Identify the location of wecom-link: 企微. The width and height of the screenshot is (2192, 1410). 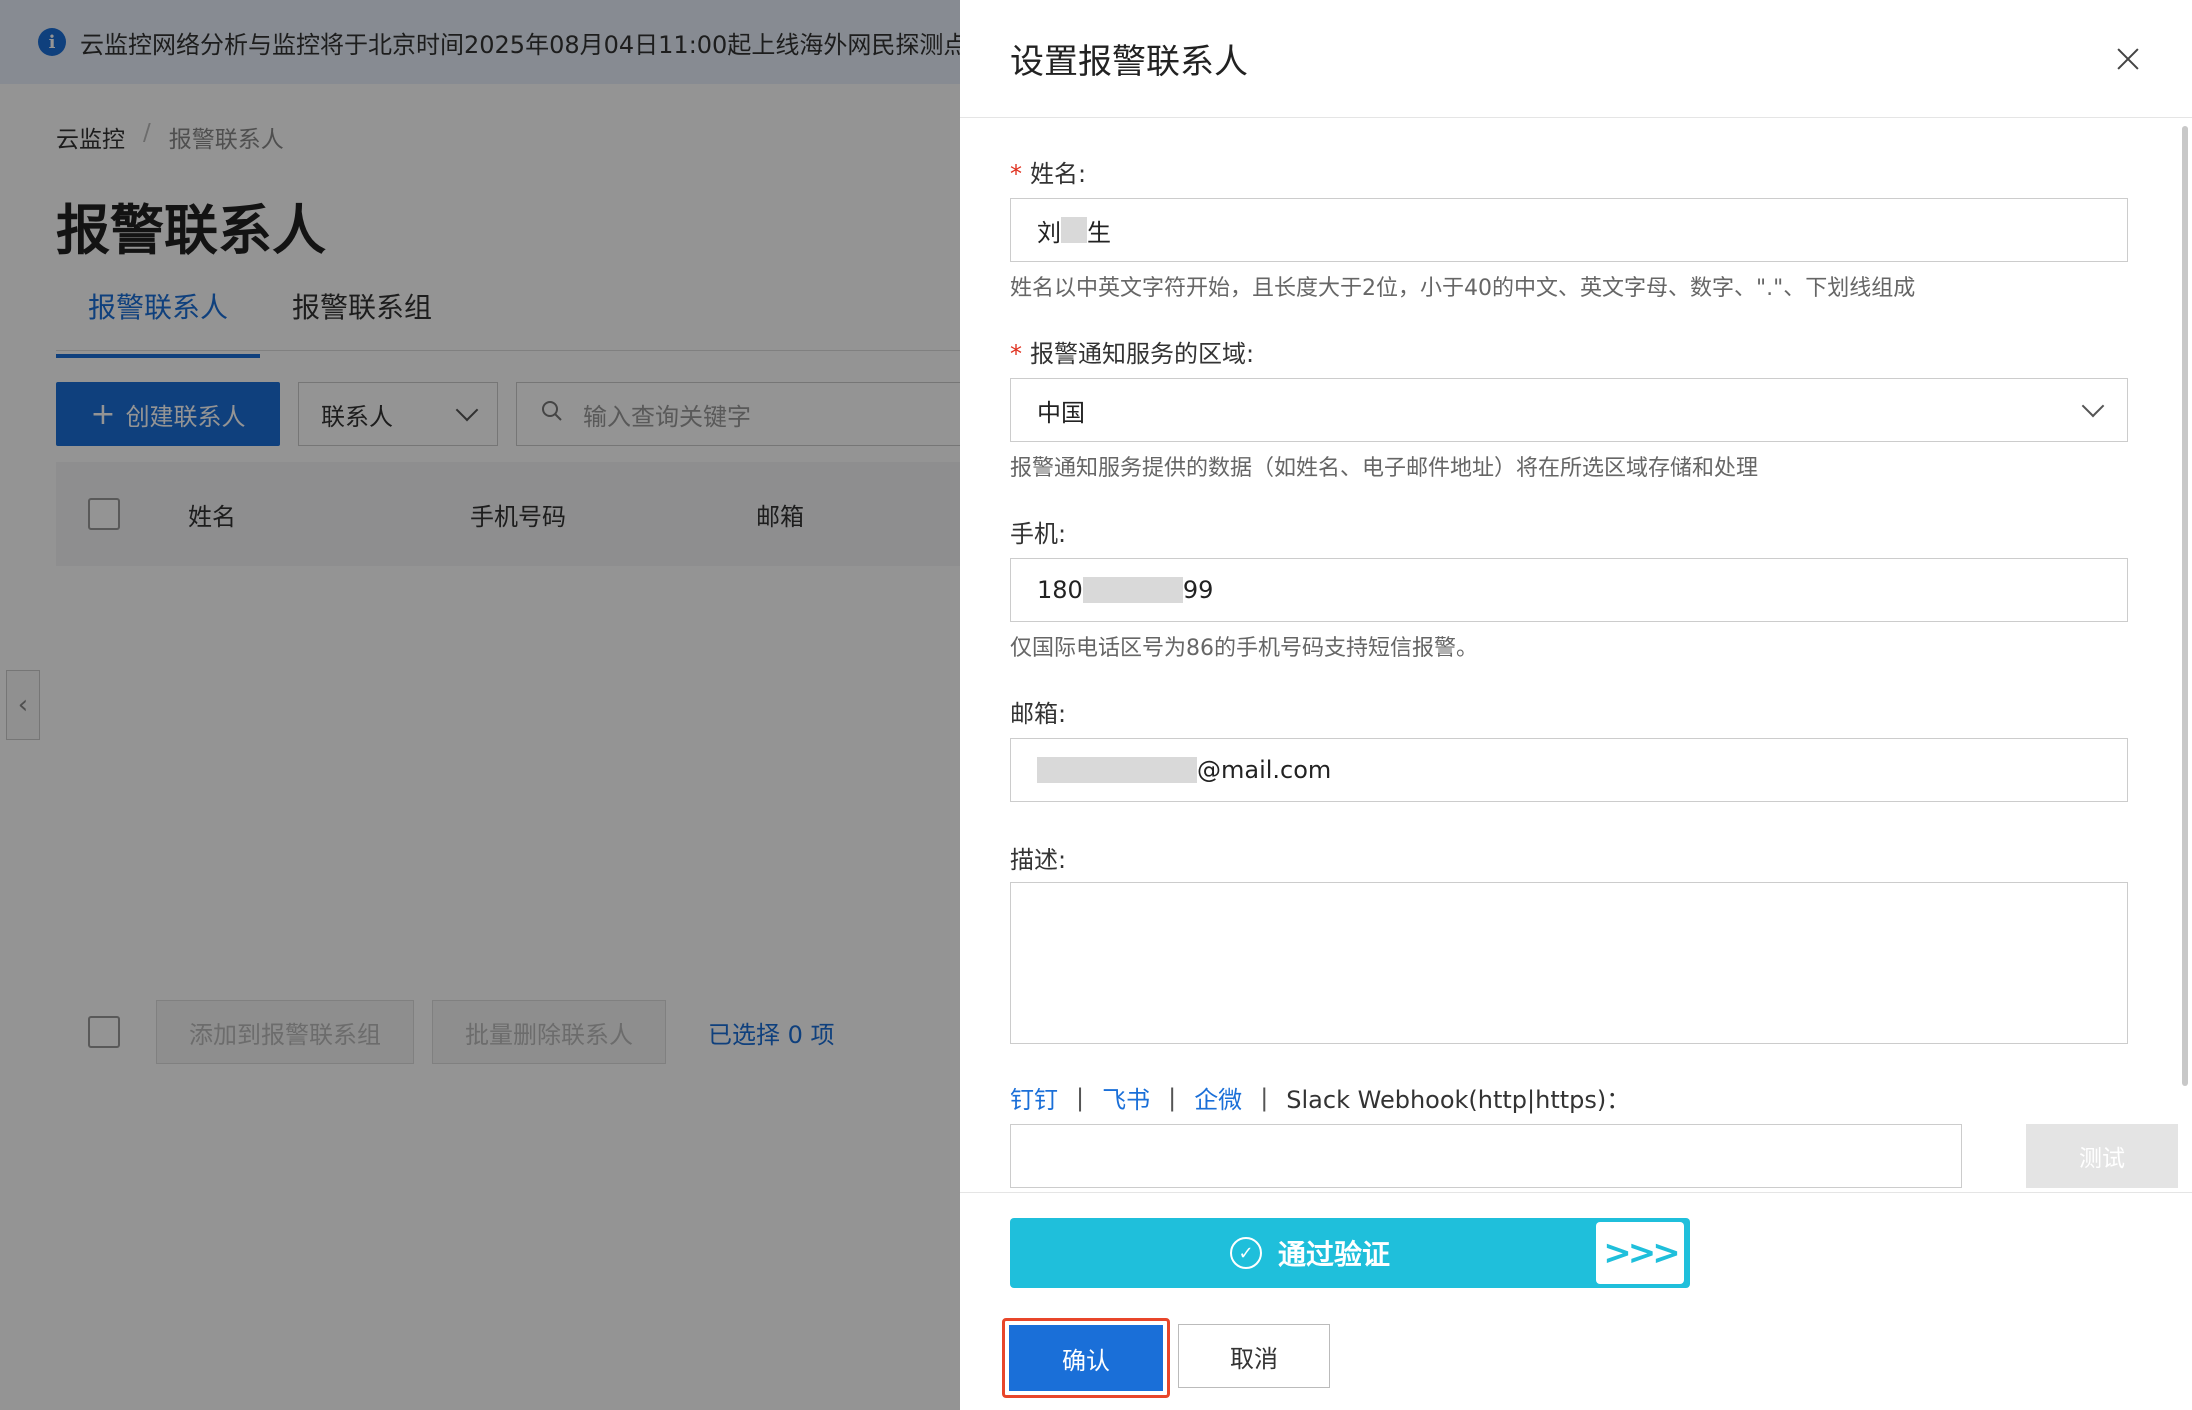
(1218, 1097).